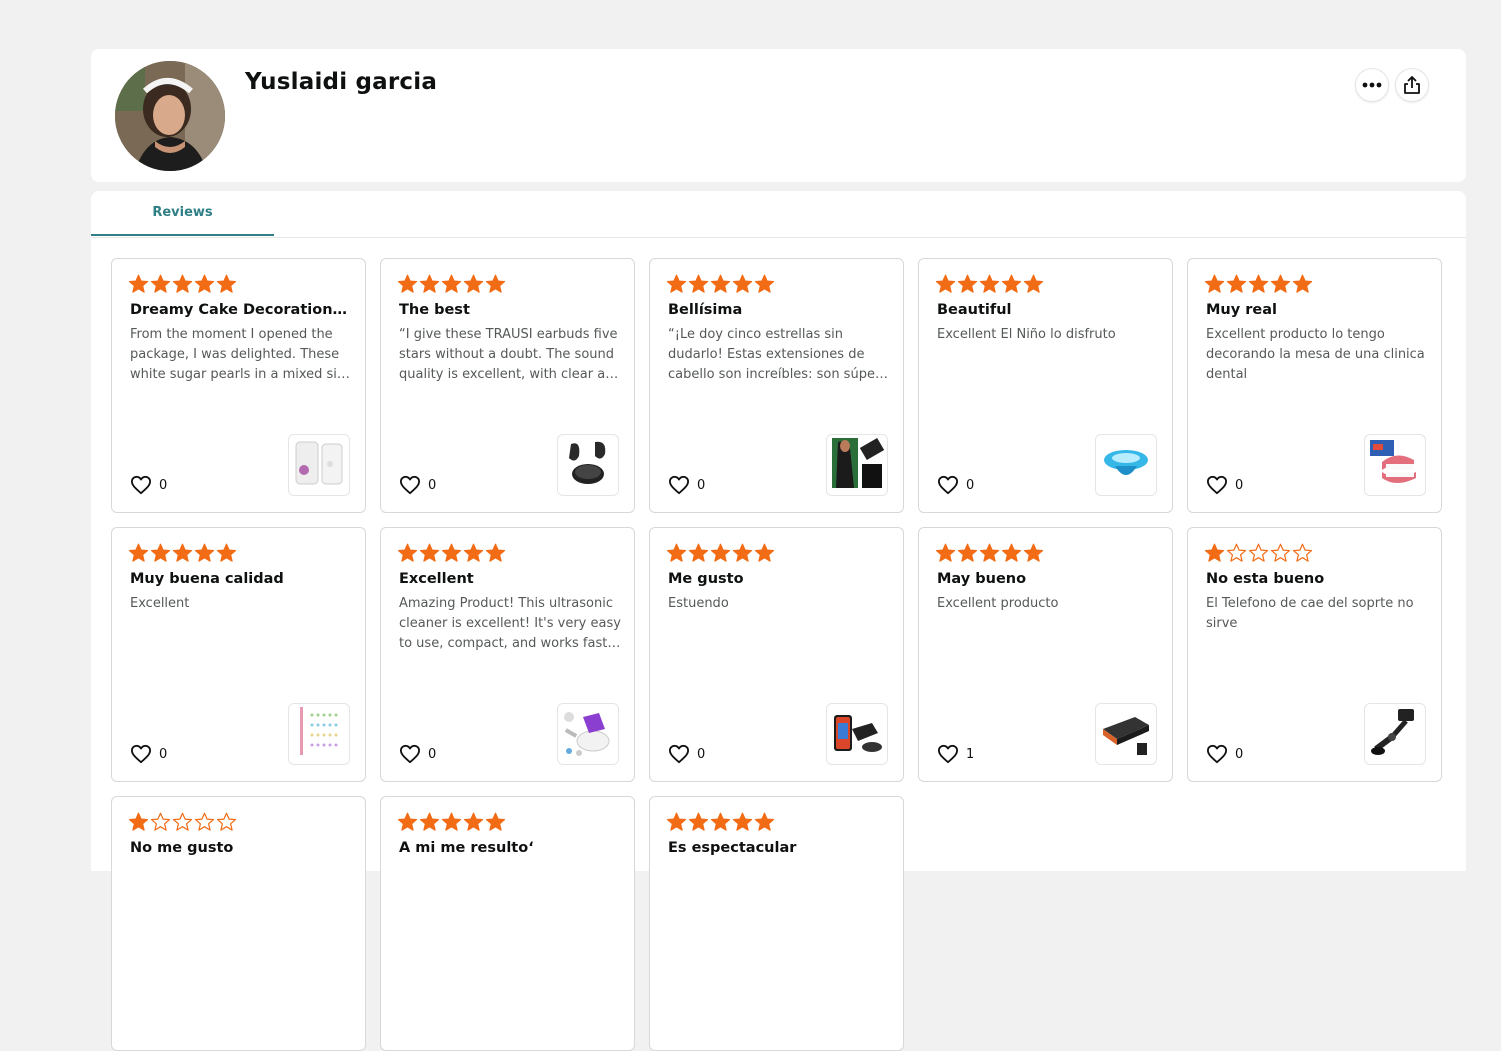 Image resolution: width=1501 pixels, height=1051 pixels. I want to click on dental-model-icon, so click(1395, 465).